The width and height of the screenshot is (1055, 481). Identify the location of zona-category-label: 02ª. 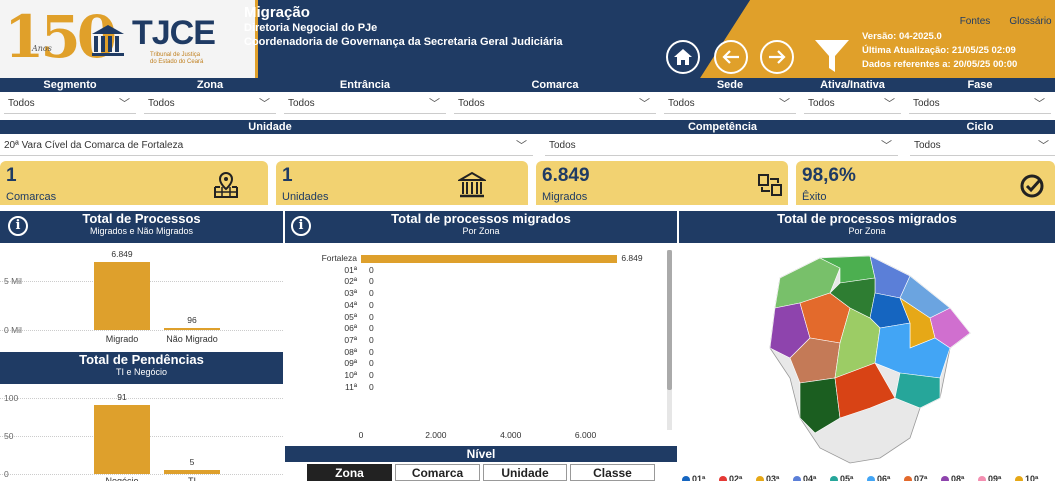
(350, 281).